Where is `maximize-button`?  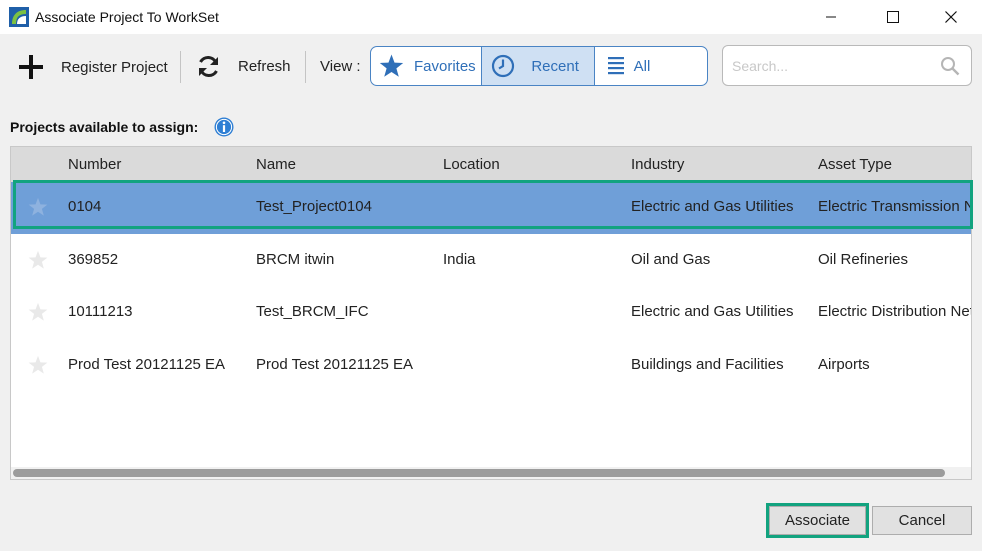
maximize-button is located at coordinates (893, 17).